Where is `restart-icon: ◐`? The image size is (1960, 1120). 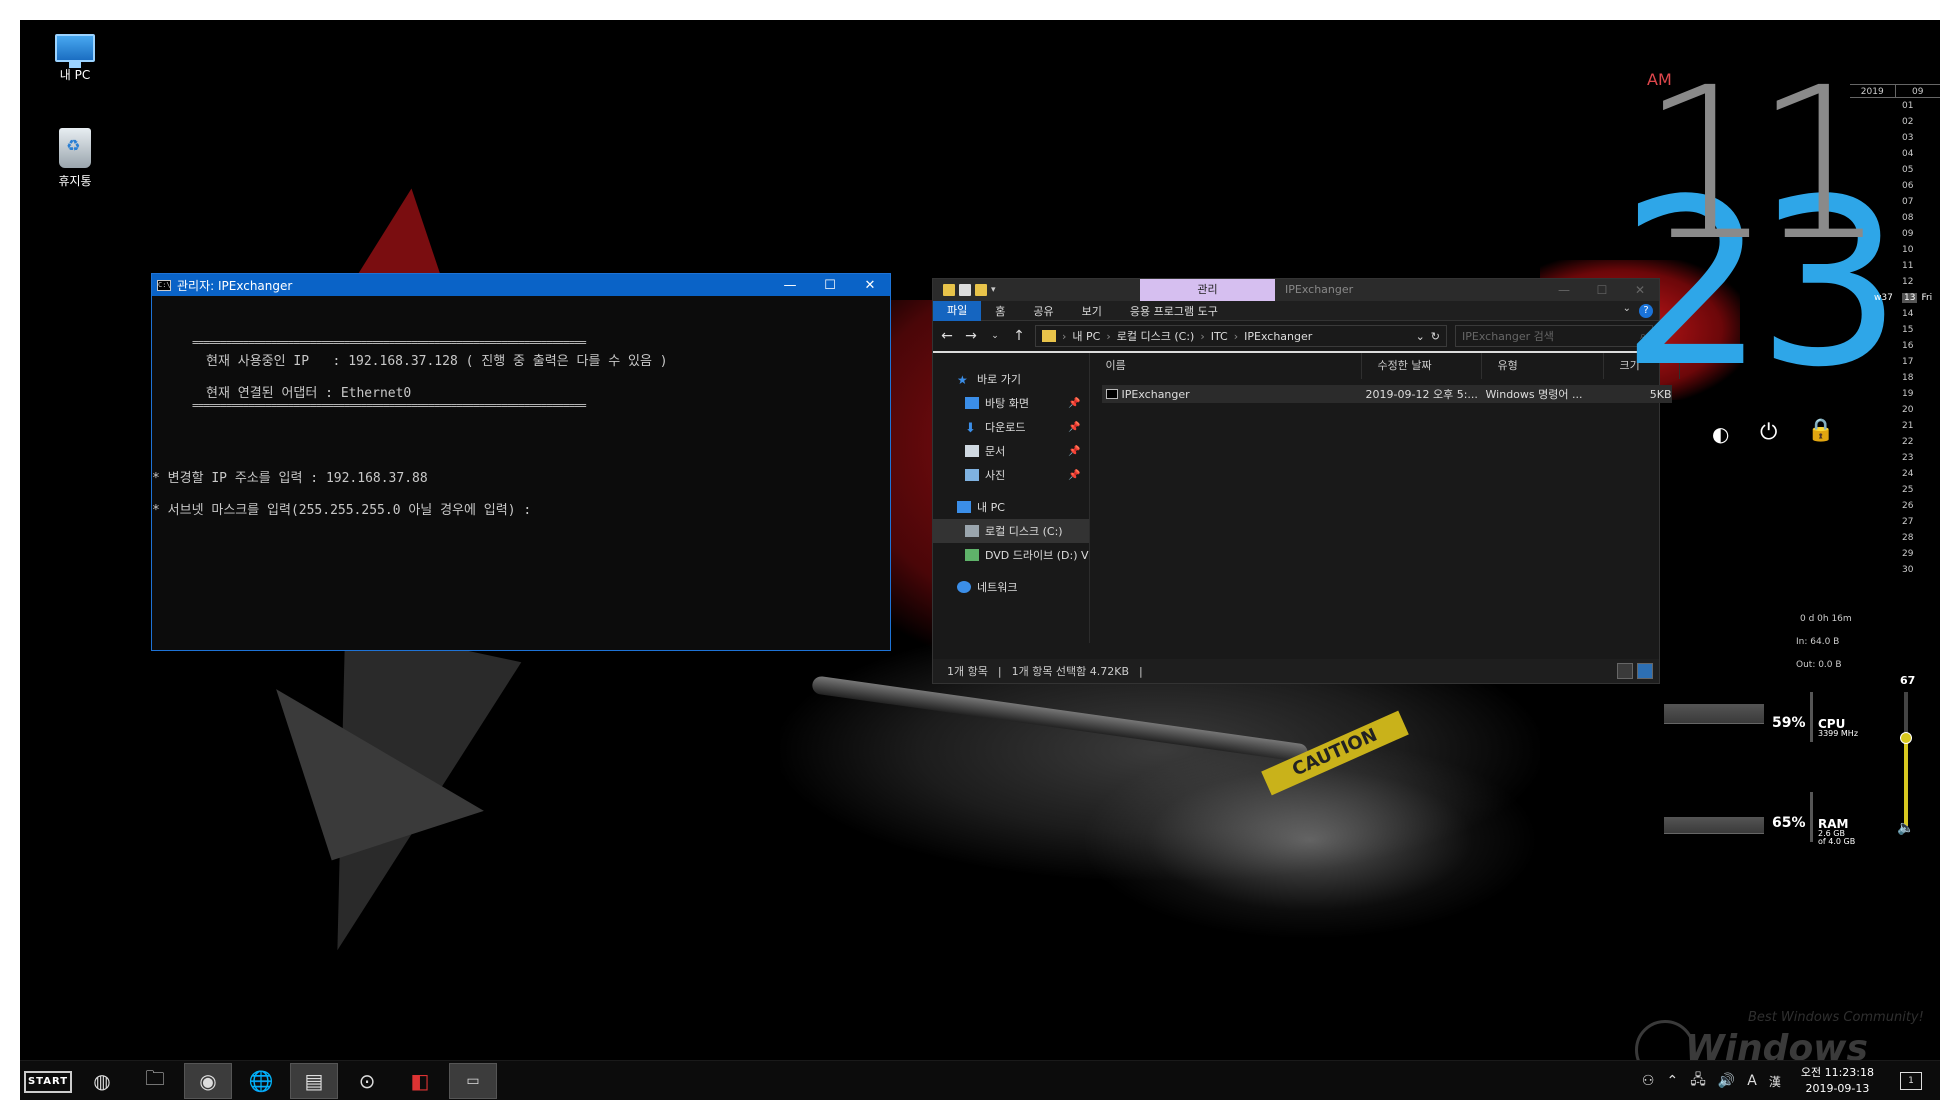
restart-icon: ◐ is located at coordinates (1720, 434).